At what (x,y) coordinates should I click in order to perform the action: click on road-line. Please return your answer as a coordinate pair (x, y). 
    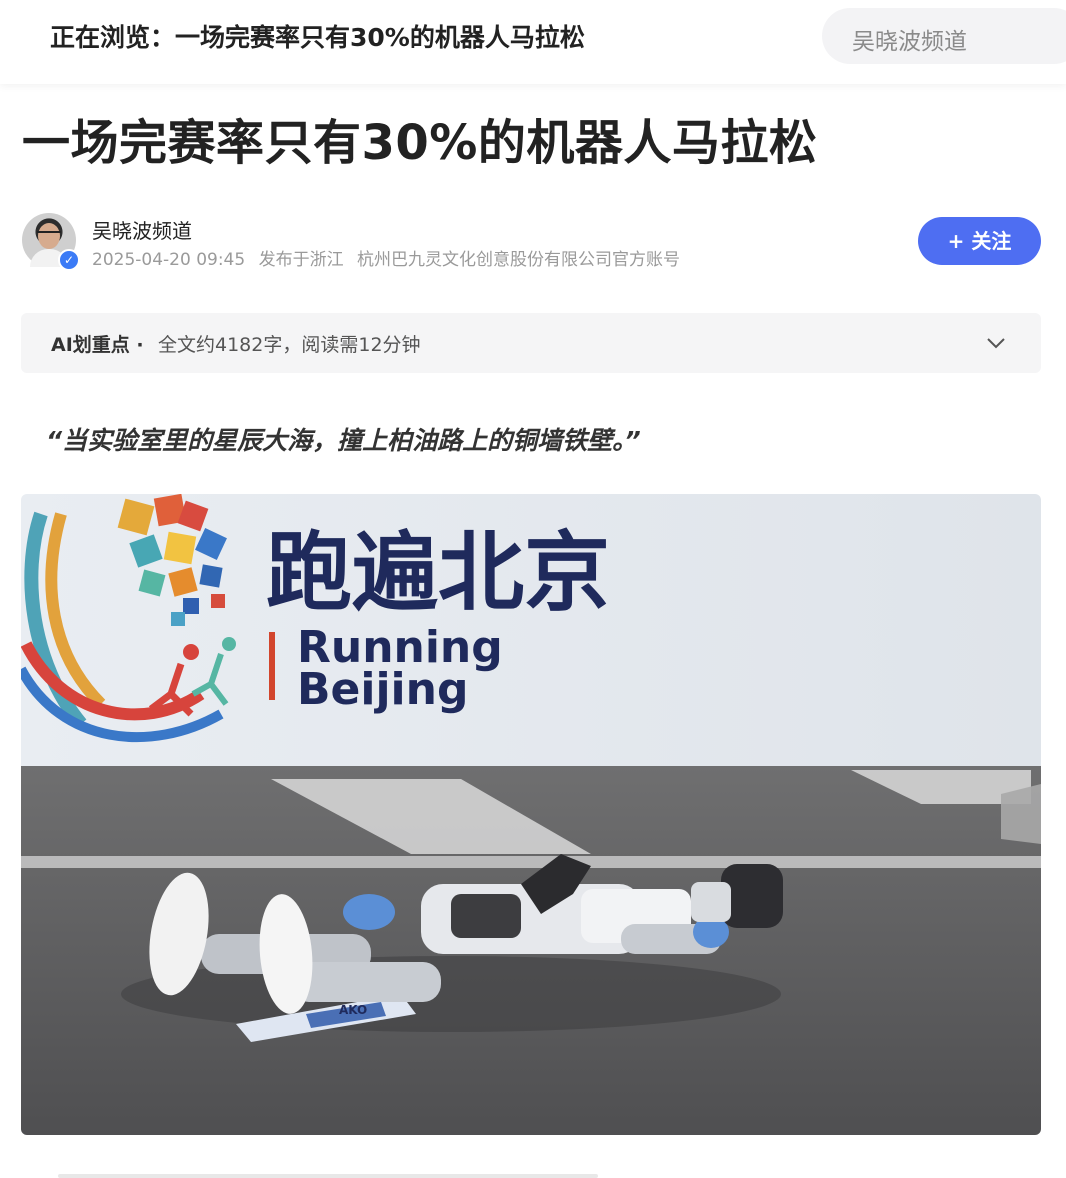
    Looking at the image, I should click on (531, 862).